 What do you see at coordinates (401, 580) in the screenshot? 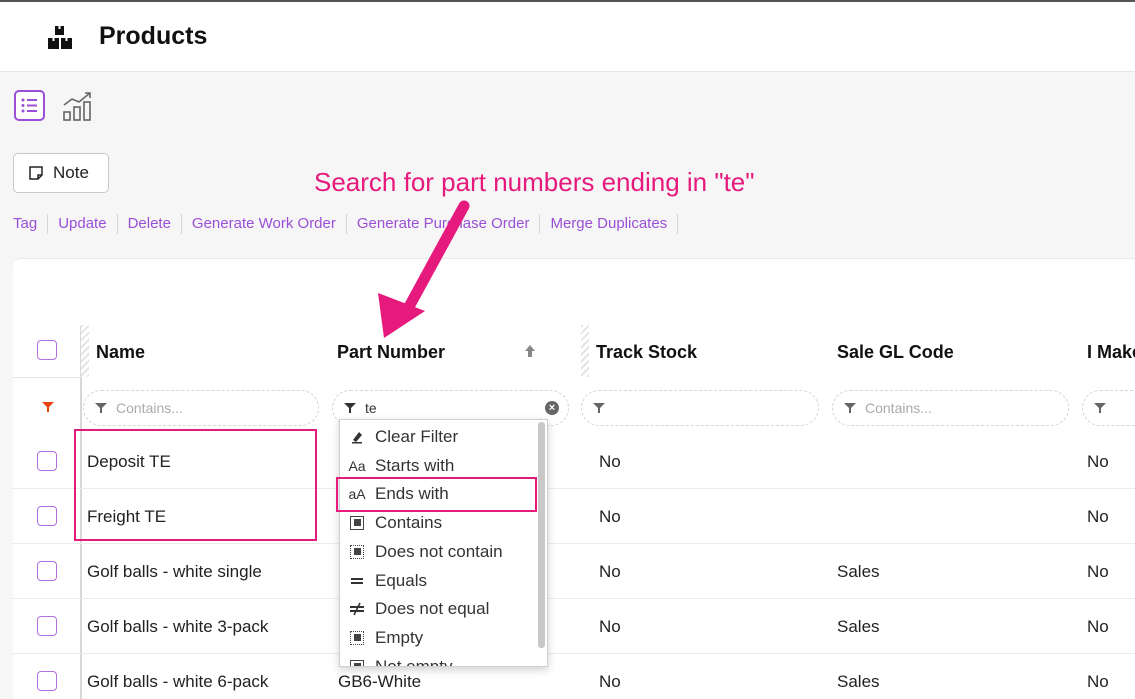
I see `menu-item-label: Equals` at bounding box center [401, 580].